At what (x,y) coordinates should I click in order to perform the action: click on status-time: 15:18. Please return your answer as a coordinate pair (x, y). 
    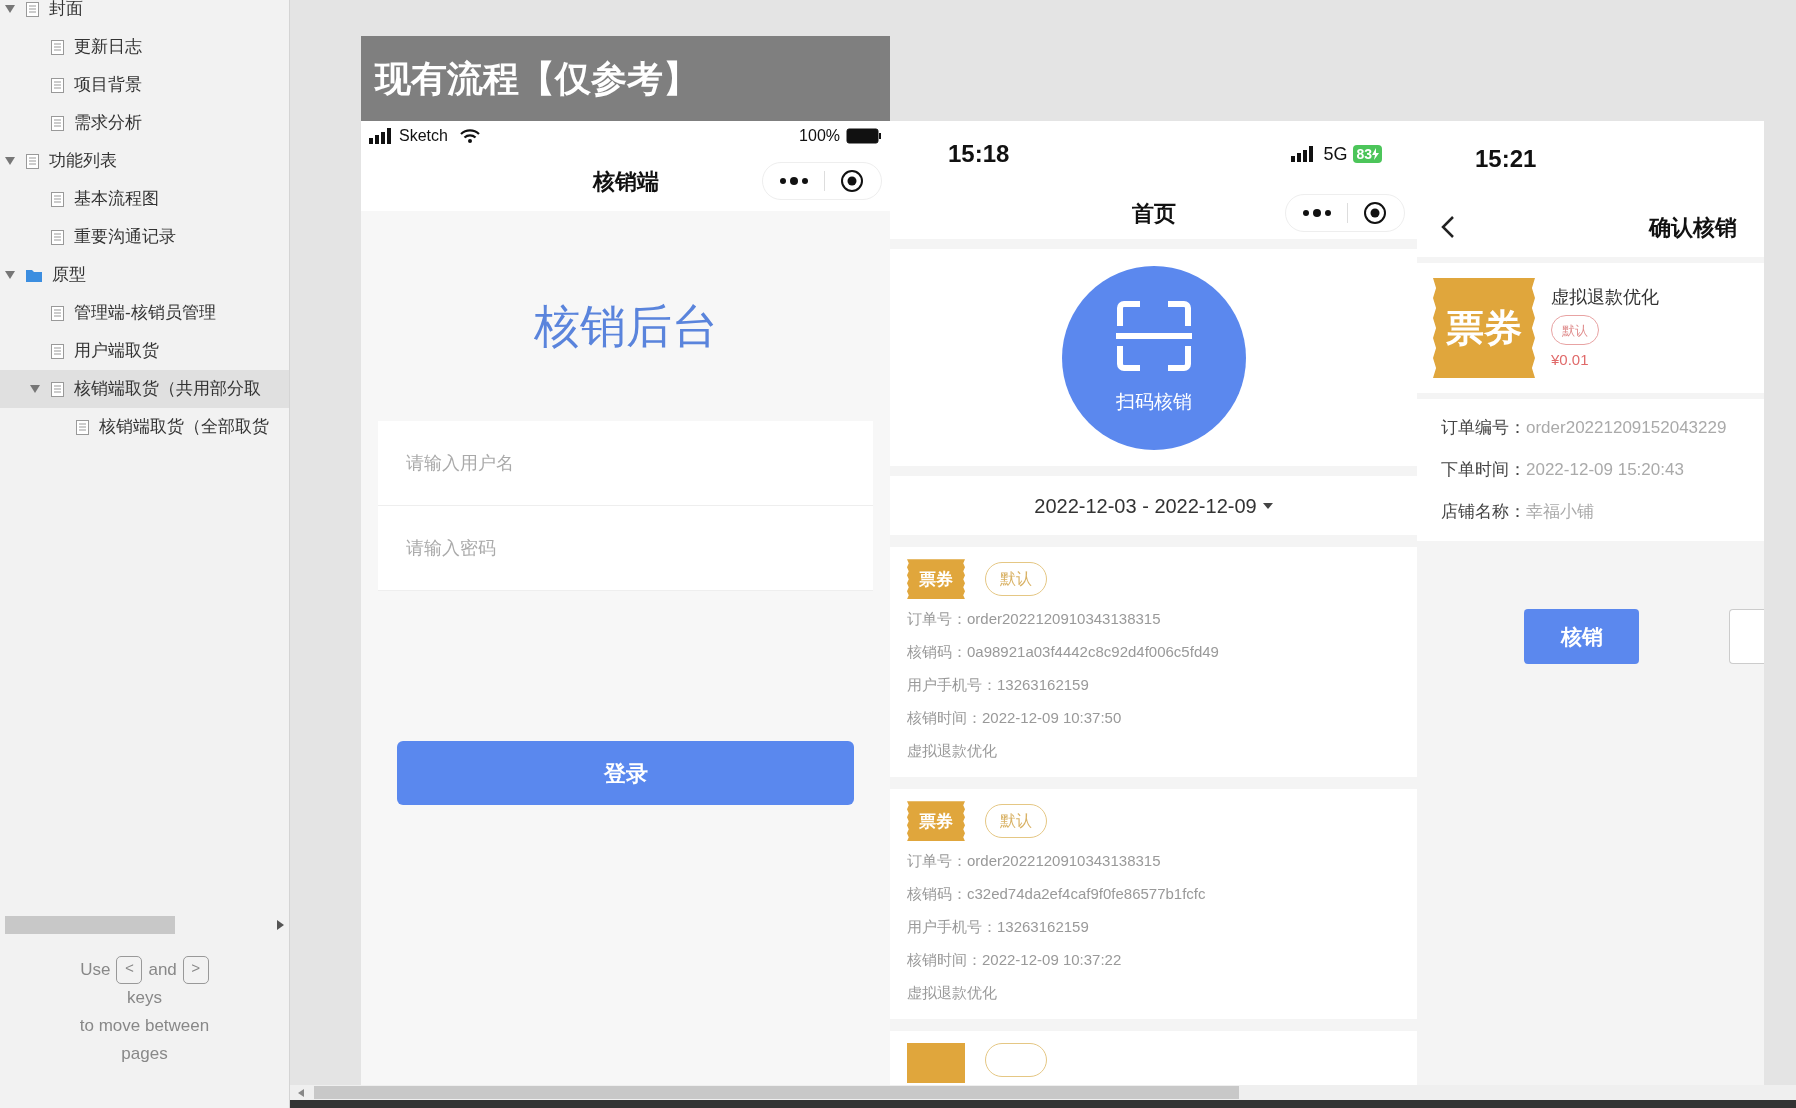
    Looking at the image, I should click on (979, 154).